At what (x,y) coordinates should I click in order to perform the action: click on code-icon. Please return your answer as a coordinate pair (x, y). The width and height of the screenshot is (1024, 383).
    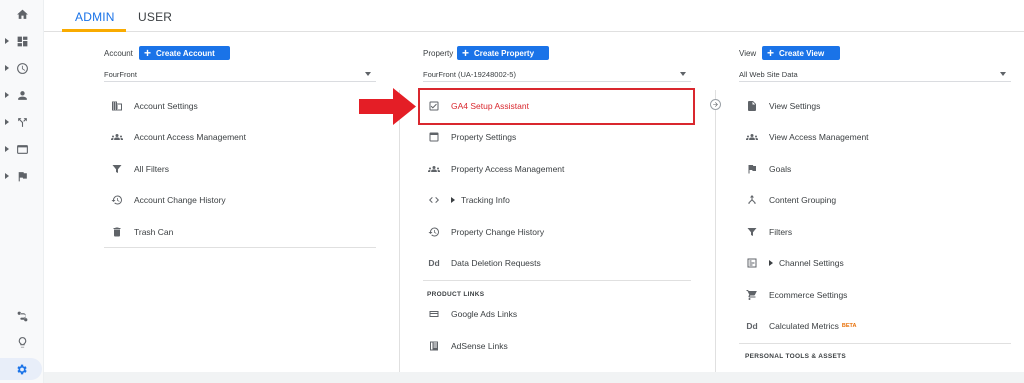
    Looking at the image, I should click on (434, 200).